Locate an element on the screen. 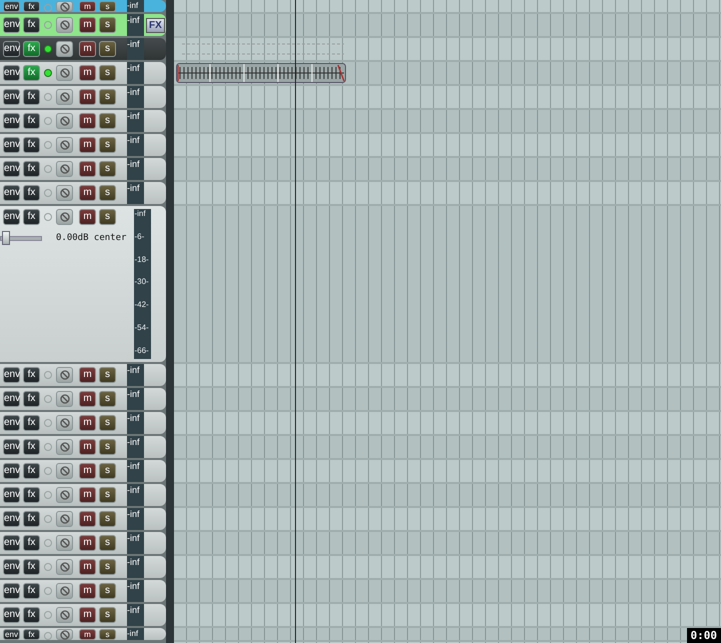 This screenshot has width=721, height=643. volume-fader is located at coordinates (21, 238).